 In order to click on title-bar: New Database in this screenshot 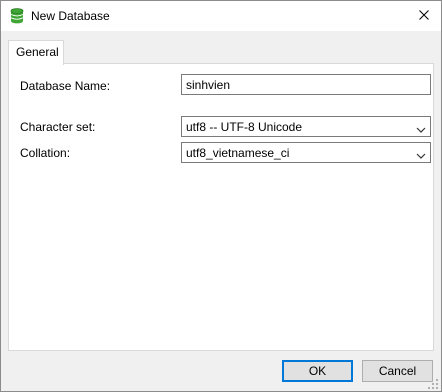, I will do `click(221, 16)`.